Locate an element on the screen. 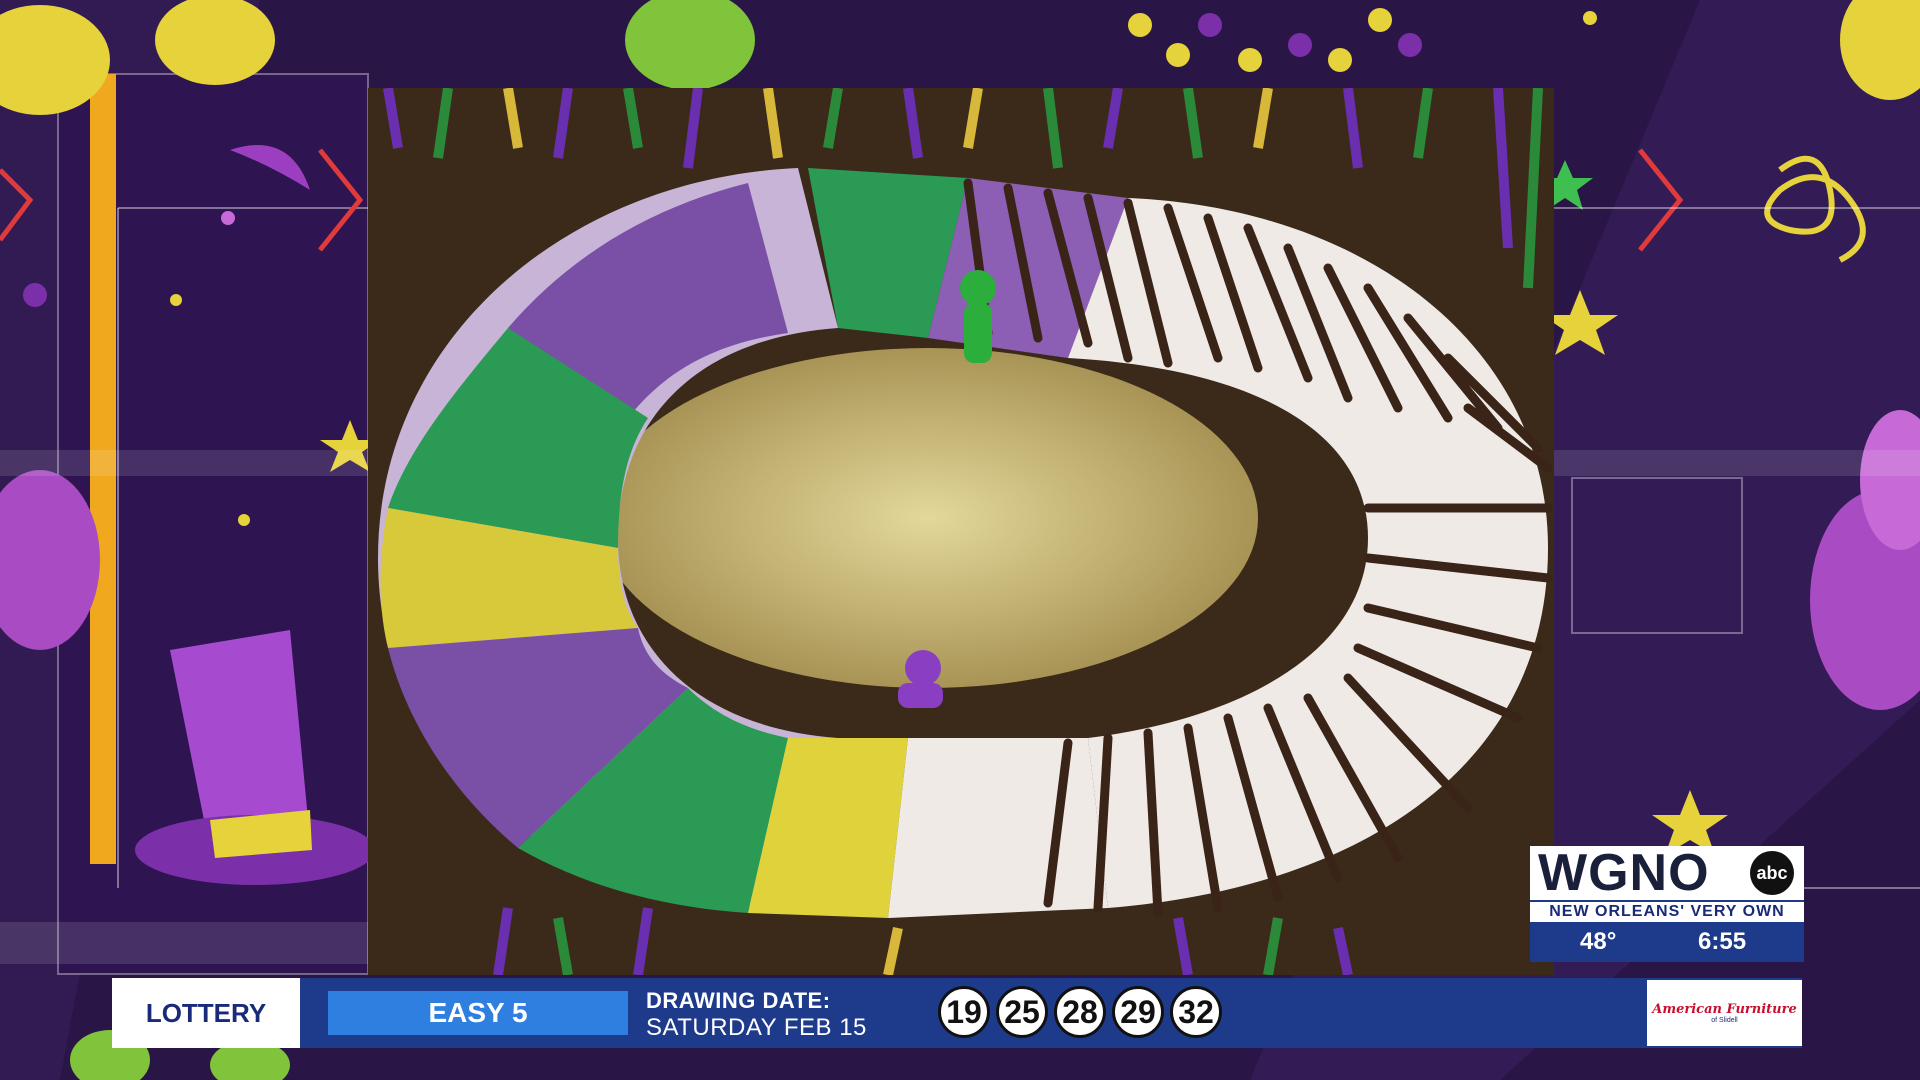 The image size is (1920, 1080). lottery-ball: 25 is located at coordinates (1022, 1012).